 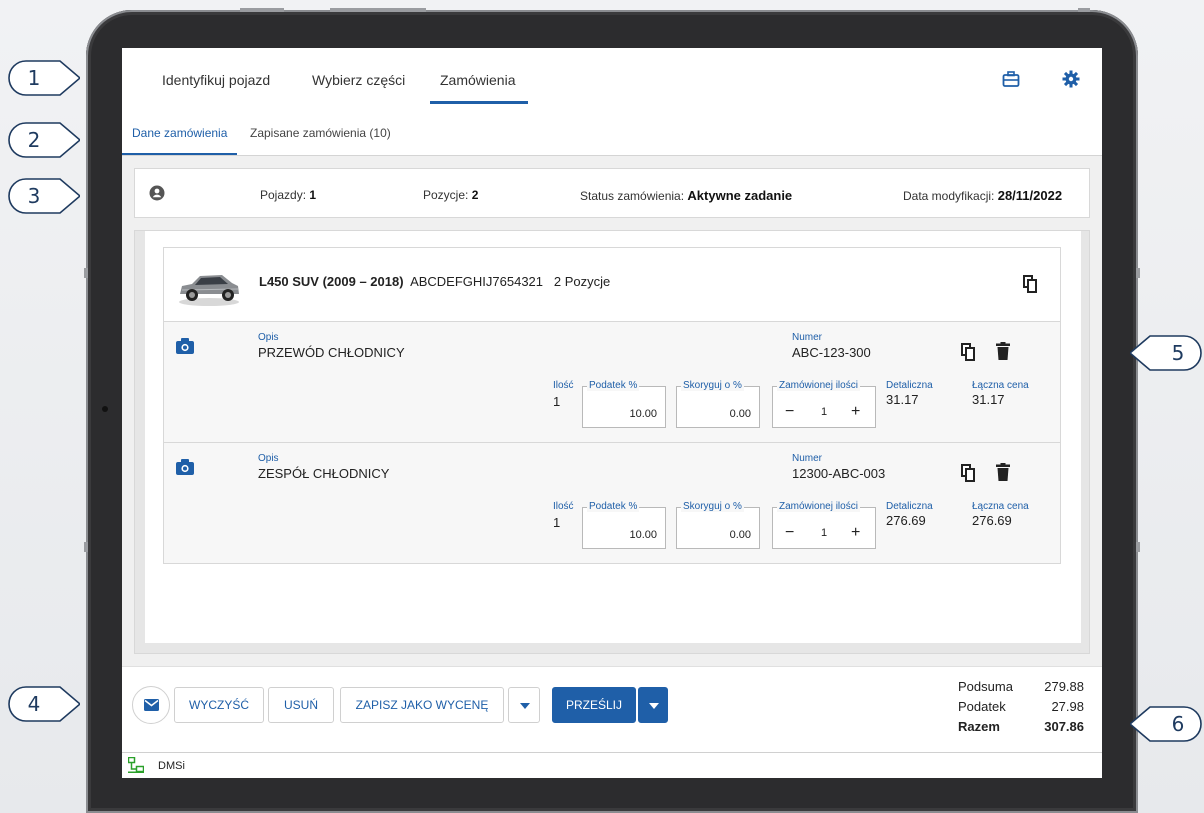 I want to click on callout-5: 5, so click(x=1166, y=353).